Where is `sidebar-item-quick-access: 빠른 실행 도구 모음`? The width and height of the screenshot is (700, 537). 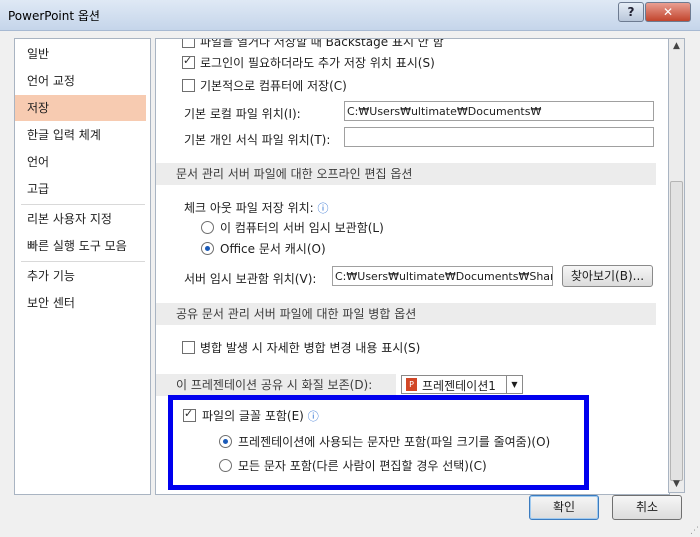 sidebar-item-quick-access: 빠른 실행 도구 모음 is located at coordinates (80, 246).